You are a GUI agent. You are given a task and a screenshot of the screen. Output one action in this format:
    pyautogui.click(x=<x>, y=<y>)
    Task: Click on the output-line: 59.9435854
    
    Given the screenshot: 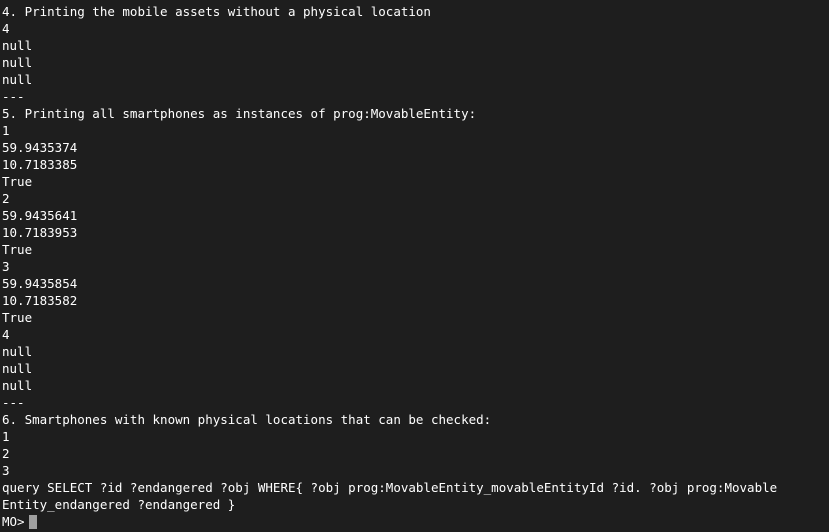 What is the action you would take?
    pyautogui.click(x=40, y=283)
    